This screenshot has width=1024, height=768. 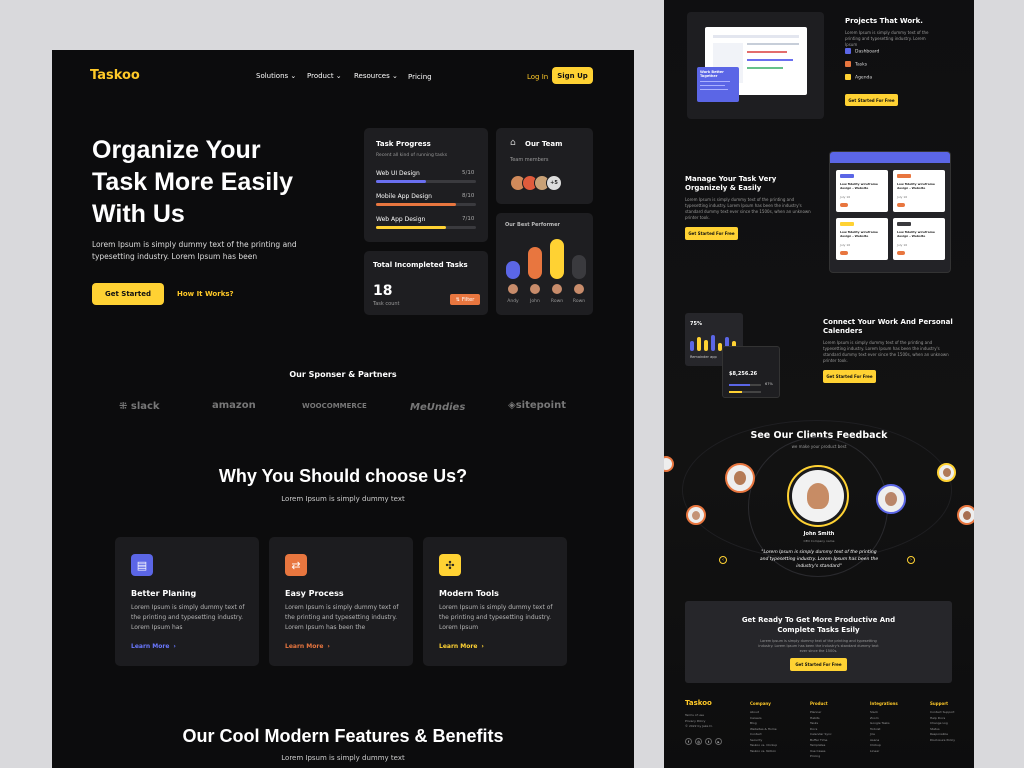 What do you see at coordinates (848, 77) in the screenshot?
I see `agenda-icon` at bounding box center [848, 77].